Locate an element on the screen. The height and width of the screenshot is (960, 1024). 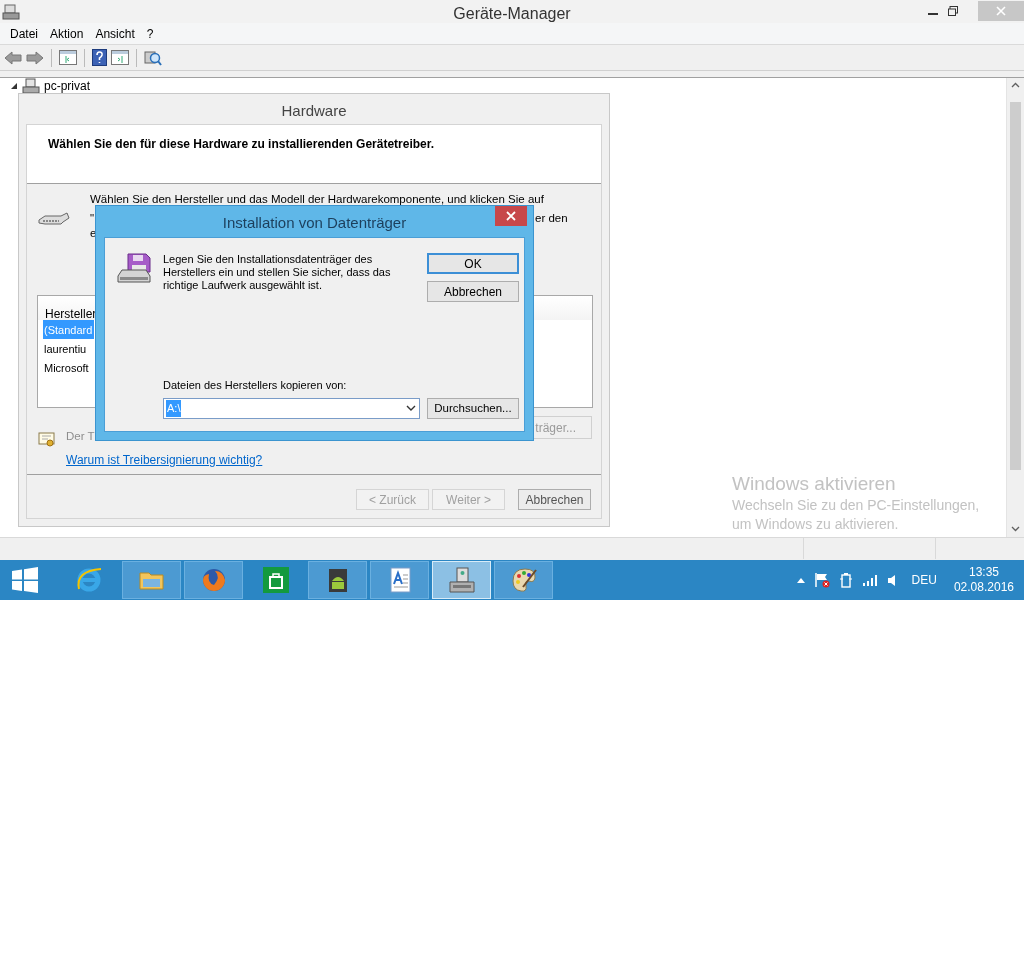
expand-arrow-icon is located at coordinates (14, 86).